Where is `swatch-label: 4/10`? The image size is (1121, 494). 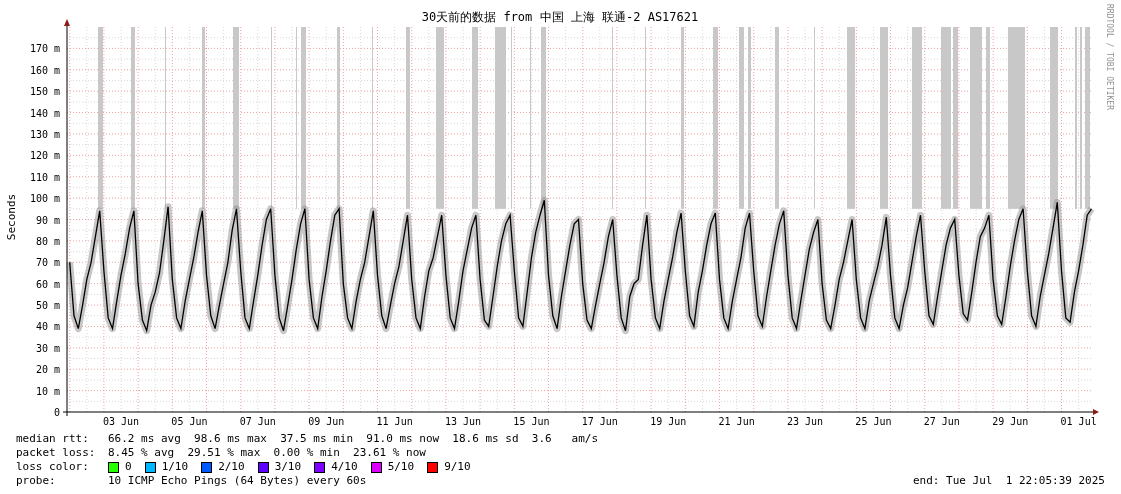
swatch-label: 4/10 is located at coordinates (344, 467).